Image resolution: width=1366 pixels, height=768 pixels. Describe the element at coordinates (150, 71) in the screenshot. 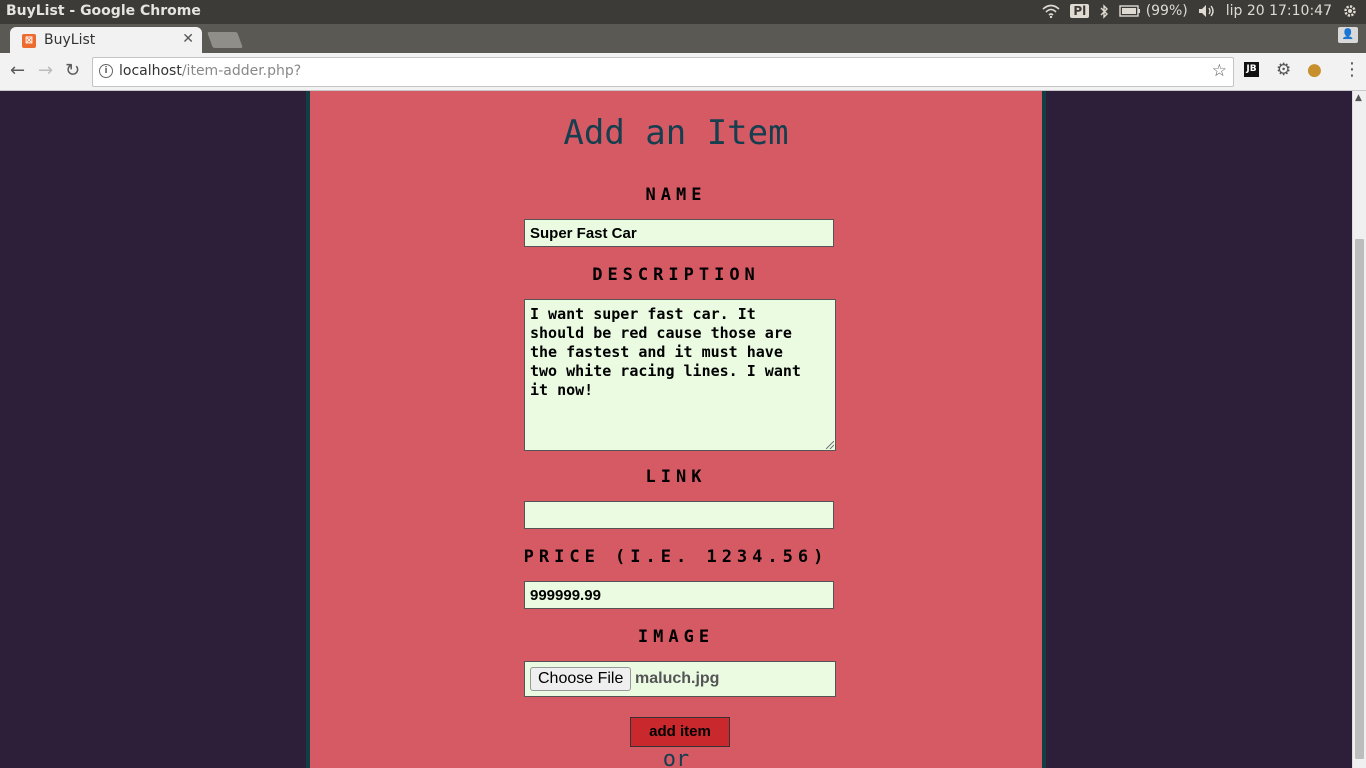

I see `url-host: localhost` at that location.